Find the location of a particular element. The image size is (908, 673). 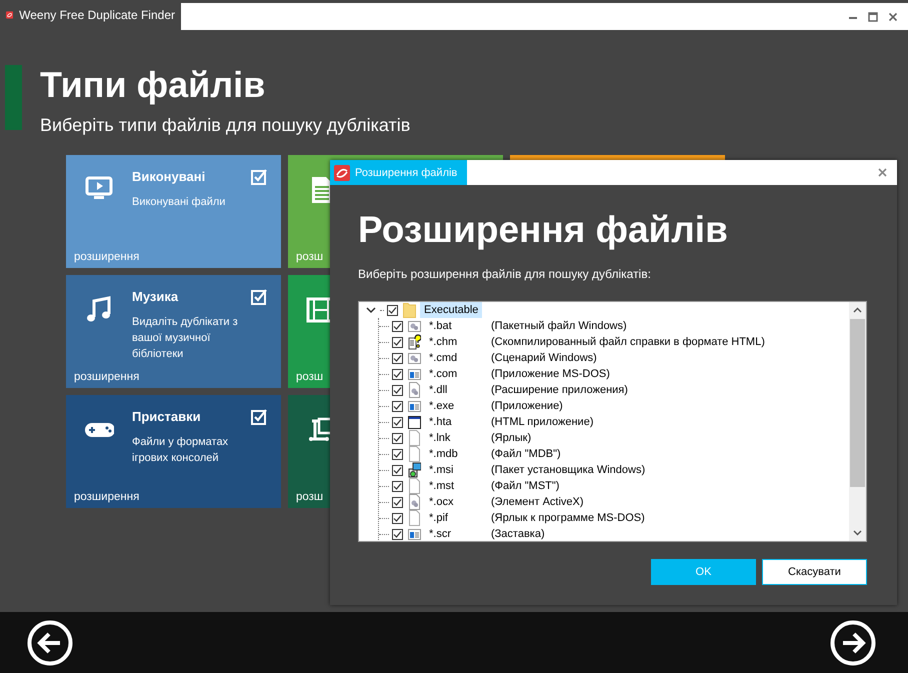

file-extension: *.ocx is located at coordinates (460, 502).